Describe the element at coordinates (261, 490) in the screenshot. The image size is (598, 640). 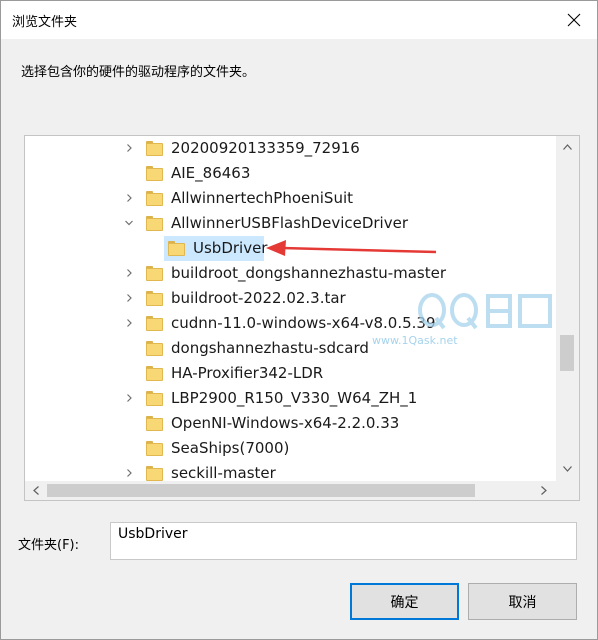
I see `horizontal-scroll-thumb` at that location.